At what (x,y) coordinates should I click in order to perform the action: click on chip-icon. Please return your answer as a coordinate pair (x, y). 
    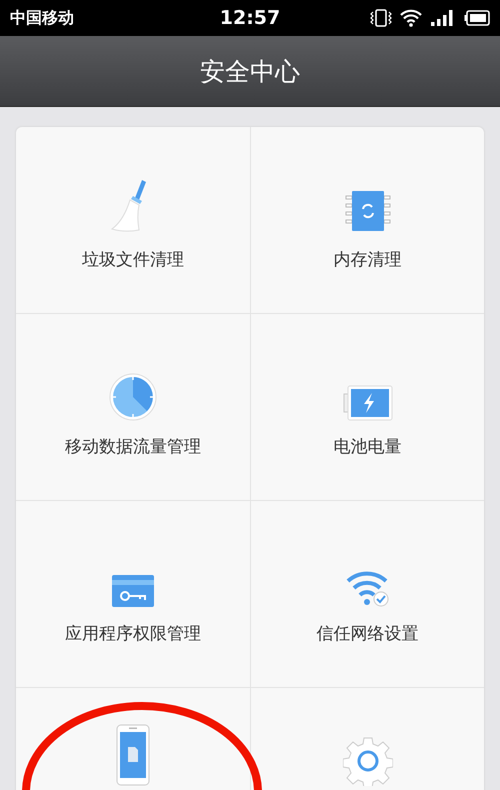
    Looking at the image, I should click on (367, 212).